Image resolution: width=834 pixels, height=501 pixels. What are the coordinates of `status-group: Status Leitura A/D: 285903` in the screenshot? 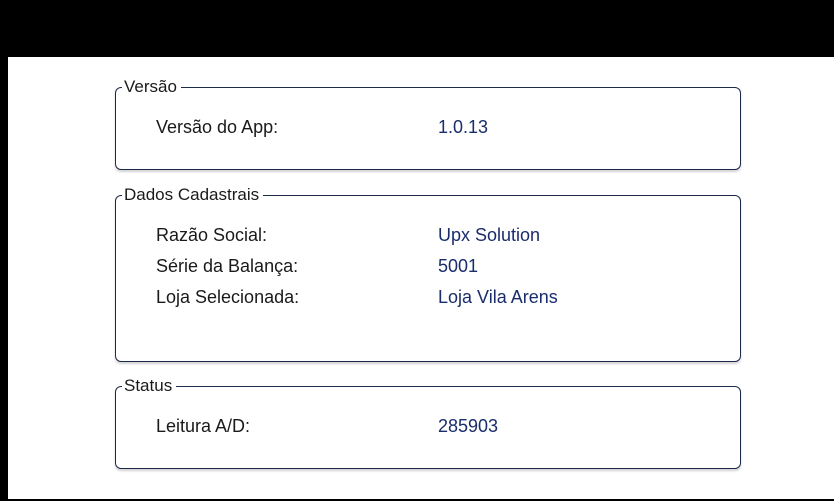 It's located at (428, 422).